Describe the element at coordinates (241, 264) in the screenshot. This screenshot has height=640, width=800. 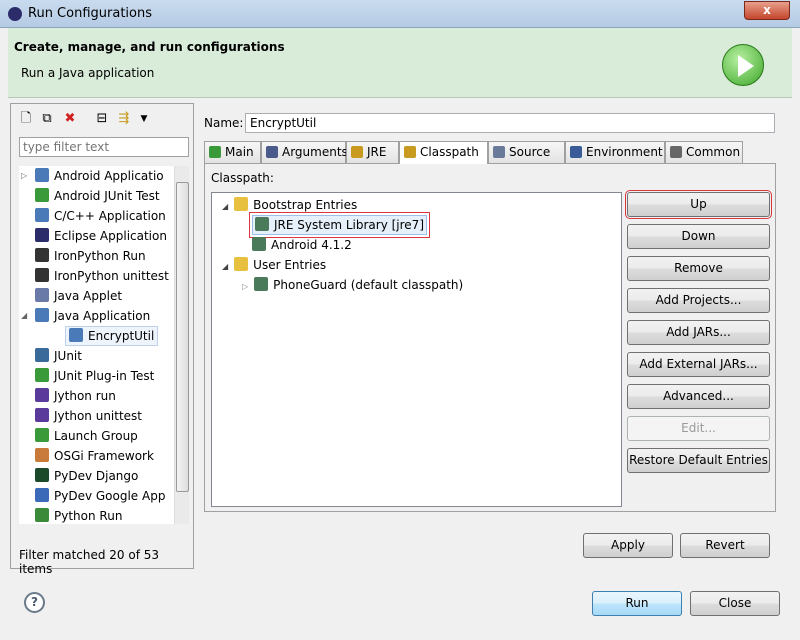
I see `classpath-folder-icon` at that location.